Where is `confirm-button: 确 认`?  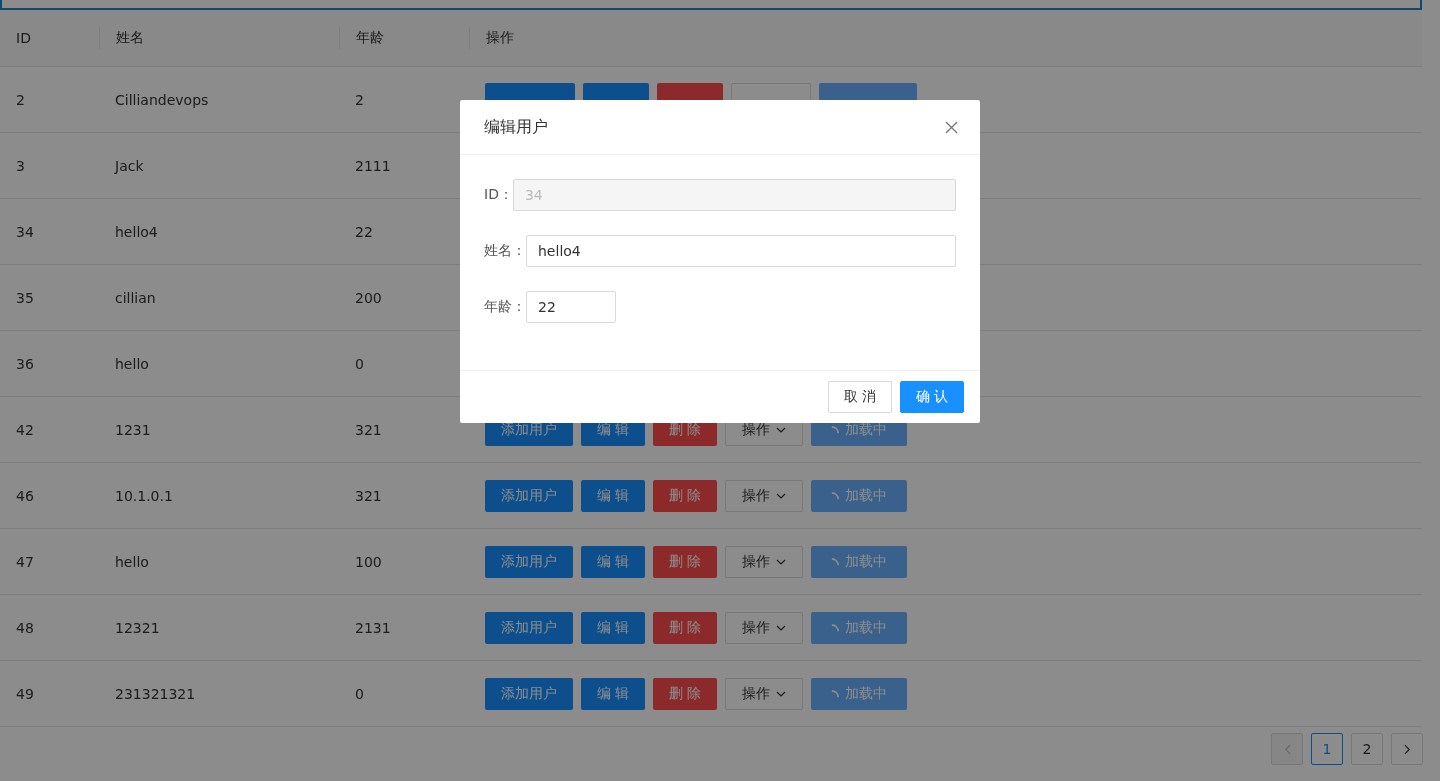
confirm-button: 确 认 is located at coordinates (932, 397).